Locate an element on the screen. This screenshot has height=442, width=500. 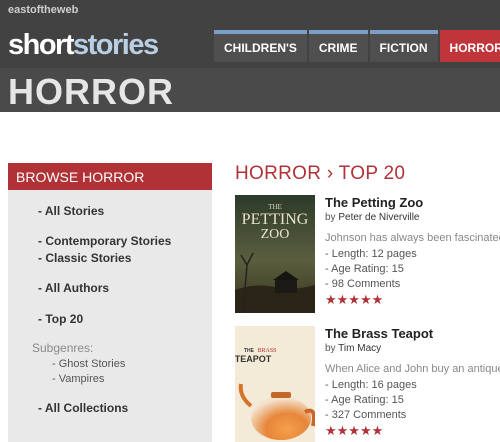
genre-nav: CHILDREN'S CRIME FICTION HORROR is located at coordinates (357, 46).